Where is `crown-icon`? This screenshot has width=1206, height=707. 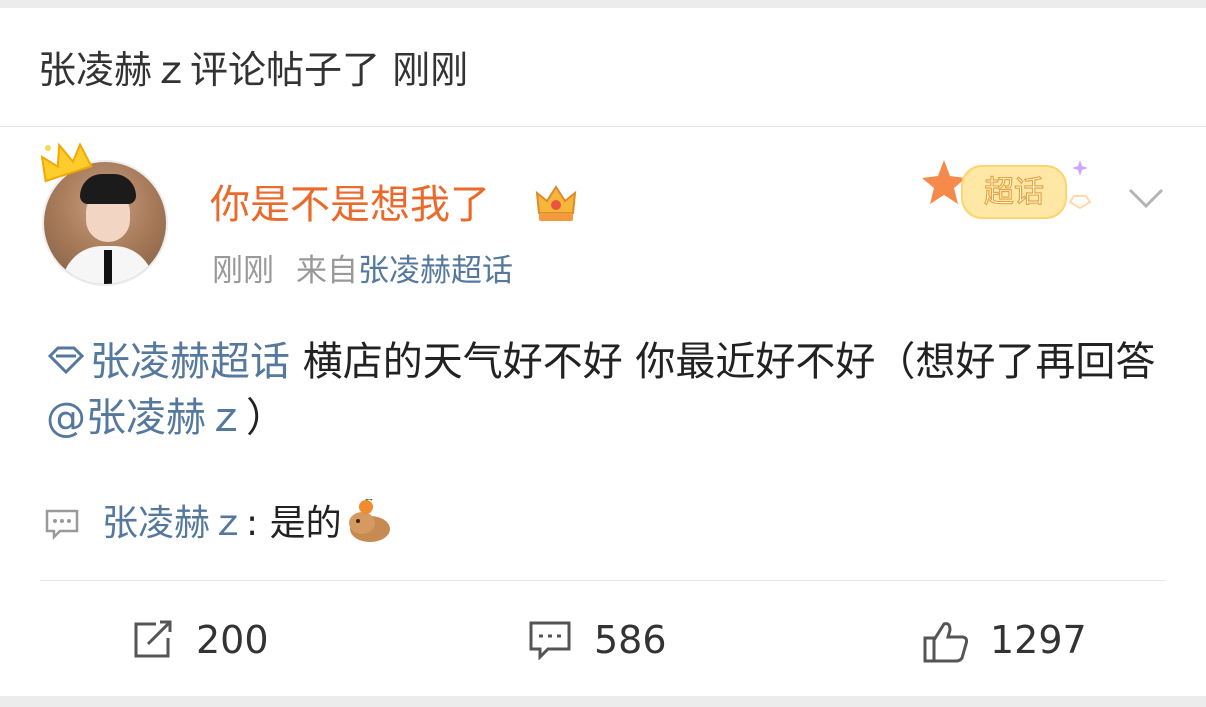 crown-icon is located at coordinates (66, 162).